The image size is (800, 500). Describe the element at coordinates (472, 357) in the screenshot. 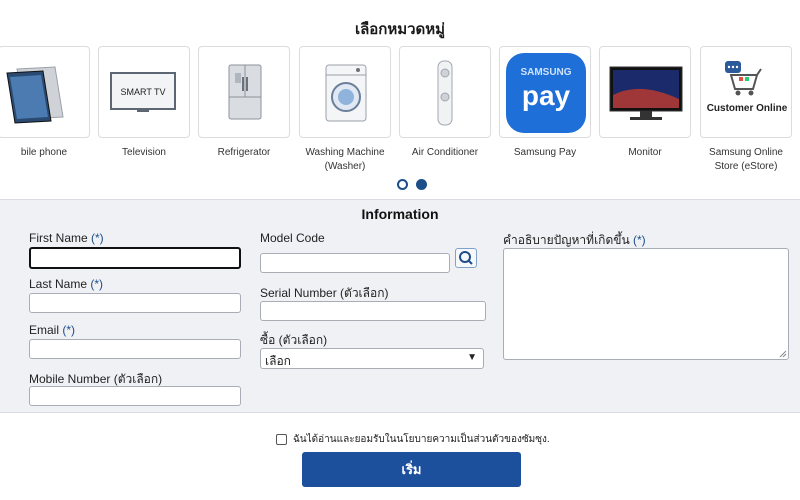

I see `chevron-down-icon: ▼` at that location.